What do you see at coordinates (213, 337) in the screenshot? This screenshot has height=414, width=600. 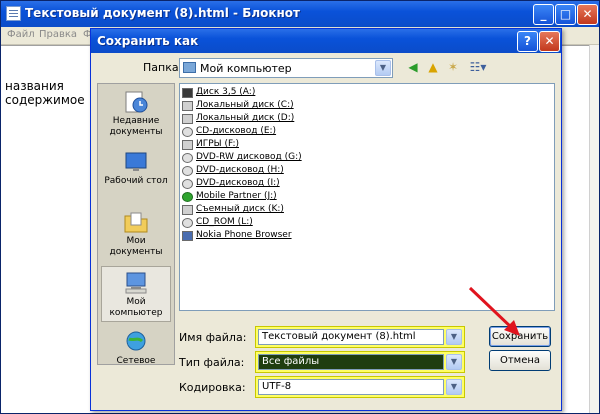 I see `filename-label: Имя файла:` at bounding box center [213, 337].